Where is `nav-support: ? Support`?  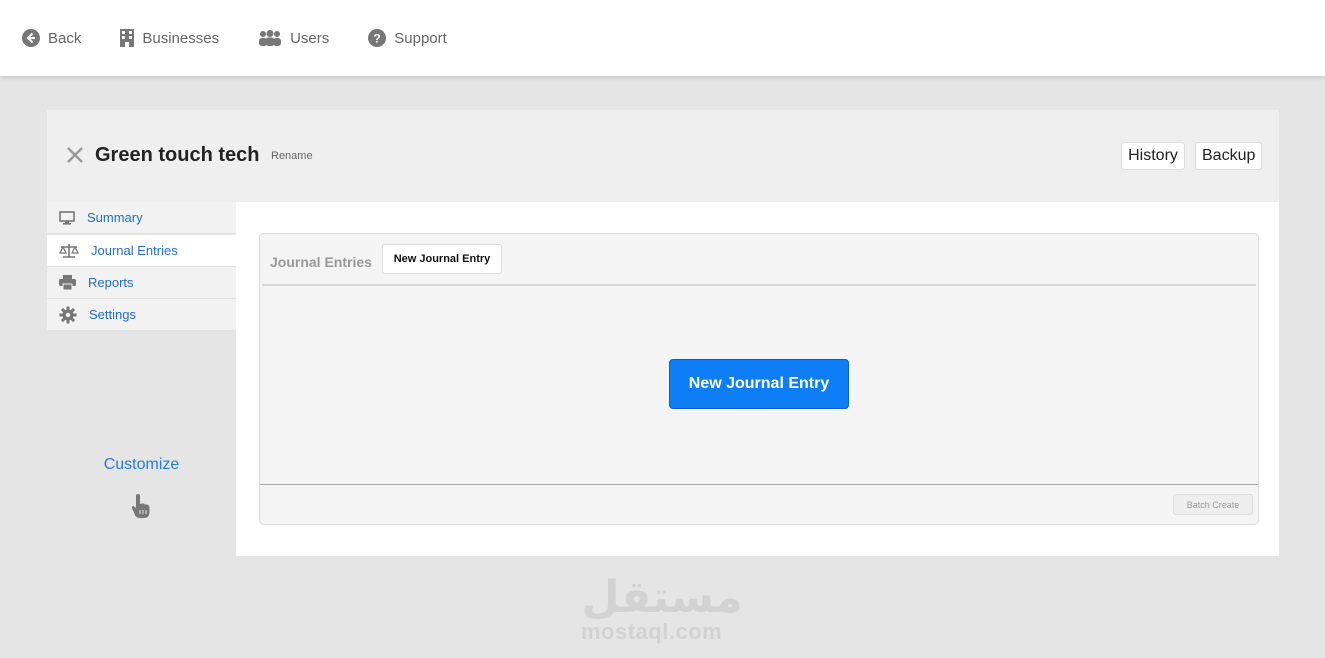 nav-support: ? Support is located at coordinates (407, 38).